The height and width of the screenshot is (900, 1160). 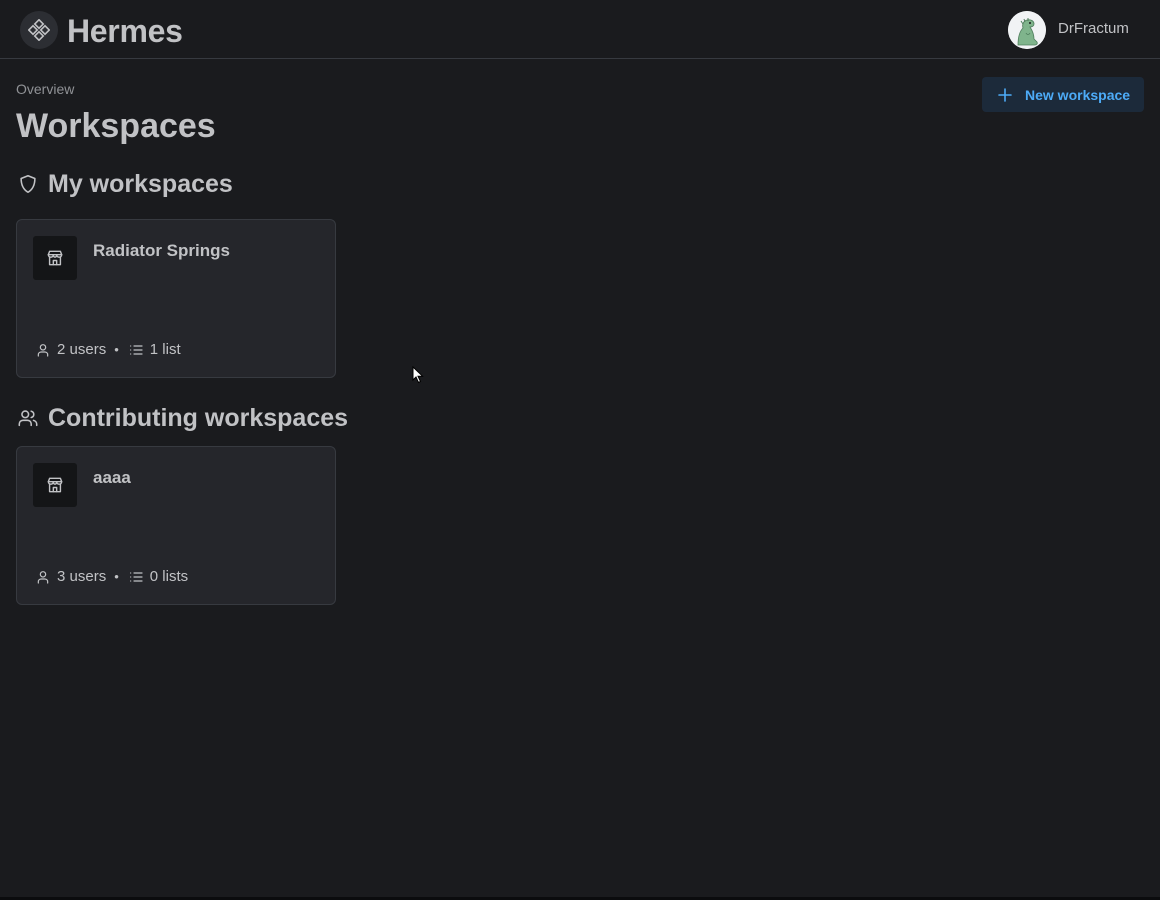 I want to click on top-bar: Hermes DrFractum, so click(x=580, y=29).